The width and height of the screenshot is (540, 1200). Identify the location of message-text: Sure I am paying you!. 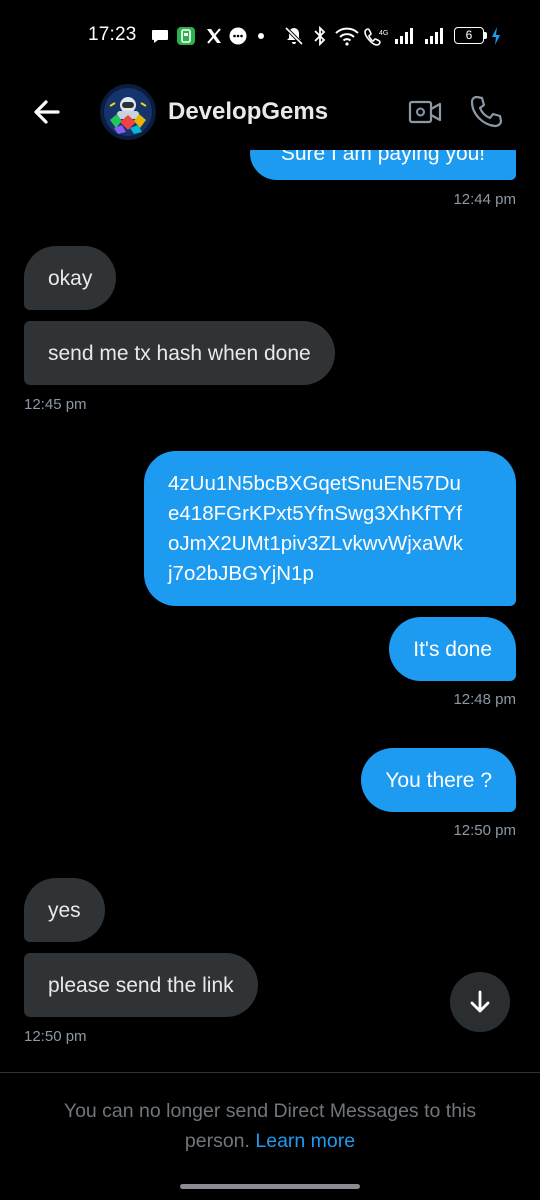
(383, 157).